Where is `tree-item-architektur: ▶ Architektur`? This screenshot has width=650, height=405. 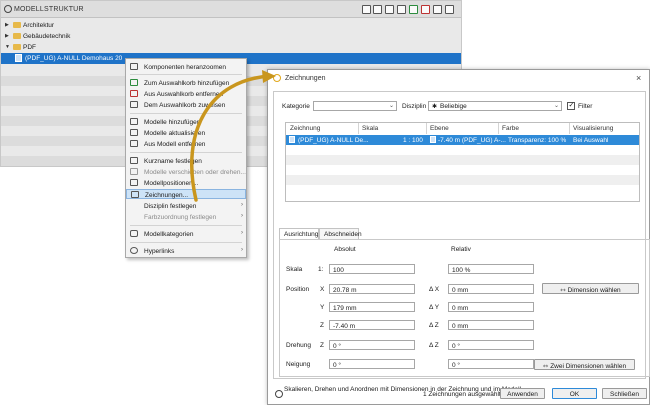
tree-item-architektur: ▶ Architektur is located at coordinates (231, 25).